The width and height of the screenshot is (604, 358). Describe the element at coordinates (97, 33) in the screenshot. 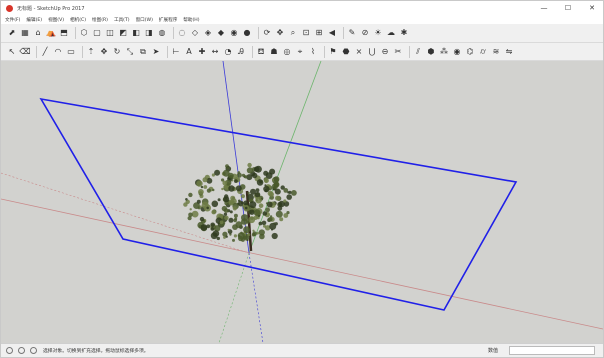

I see `top-view-icon: ▢` at that location.